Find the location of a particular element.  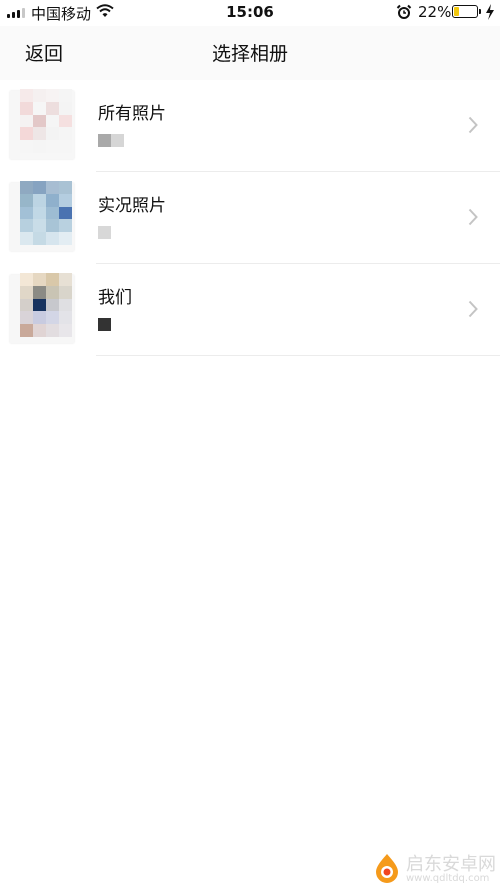

battery-icon is located at coordinates (466, 11).